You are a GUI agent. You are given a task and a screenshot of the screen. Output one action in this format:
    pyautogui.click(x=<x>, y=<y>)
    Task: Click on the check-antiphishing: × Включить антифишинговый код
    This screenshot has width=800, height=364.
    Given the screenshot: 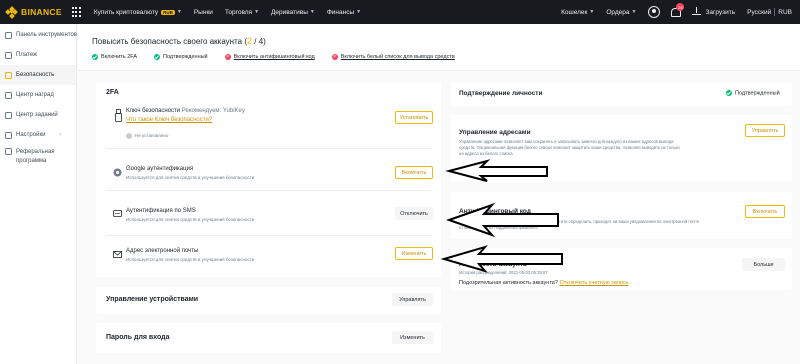 What is the action you would take?
    pyautogui.click(x=269, y=57)
    